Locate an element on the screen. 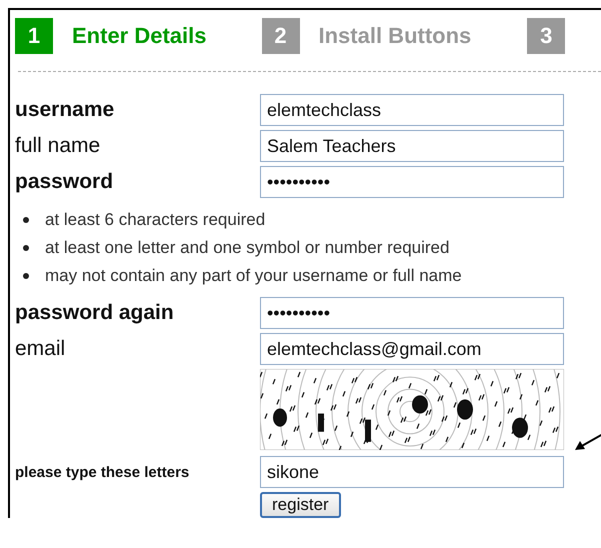 The height and width of the screenshot is (548, 601). register-button: register is located at coordinates (300, 505).